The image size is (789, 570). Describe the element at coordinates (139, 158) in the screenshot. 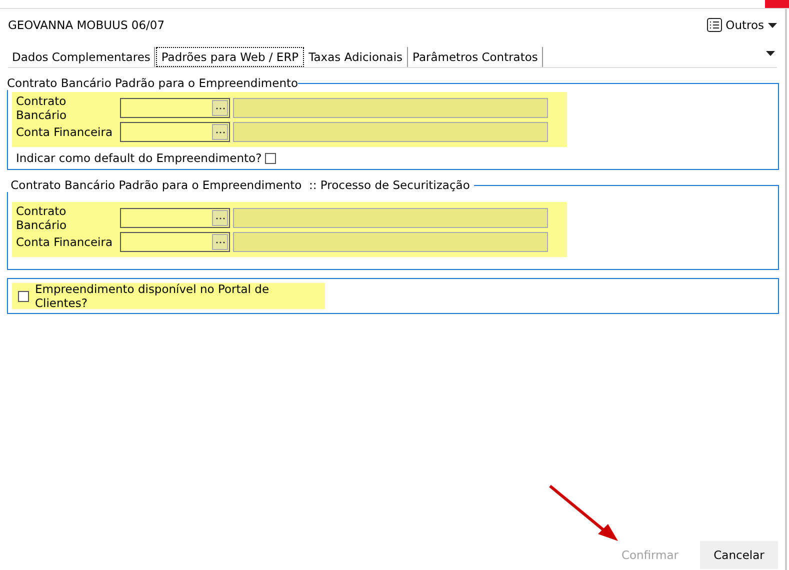

I see `checkbox-label: Indicar como default do Empreendimento?` at that location.